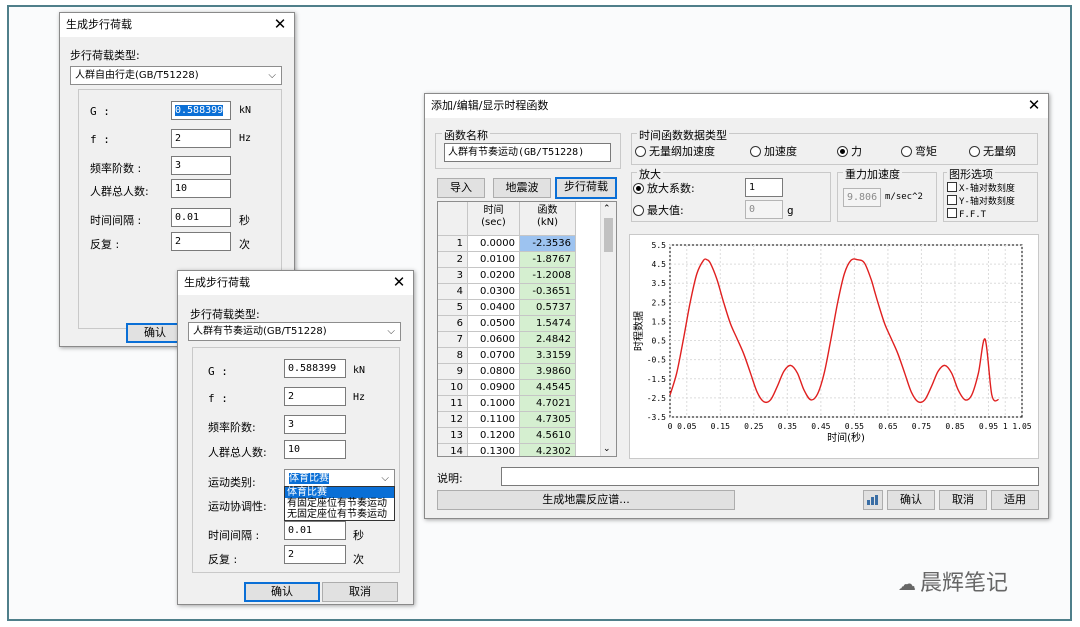  What do you see at coordinates (862, 197) in the screenshot?
I see `gravity-field: 9.806` at bounding box center [862, 197].